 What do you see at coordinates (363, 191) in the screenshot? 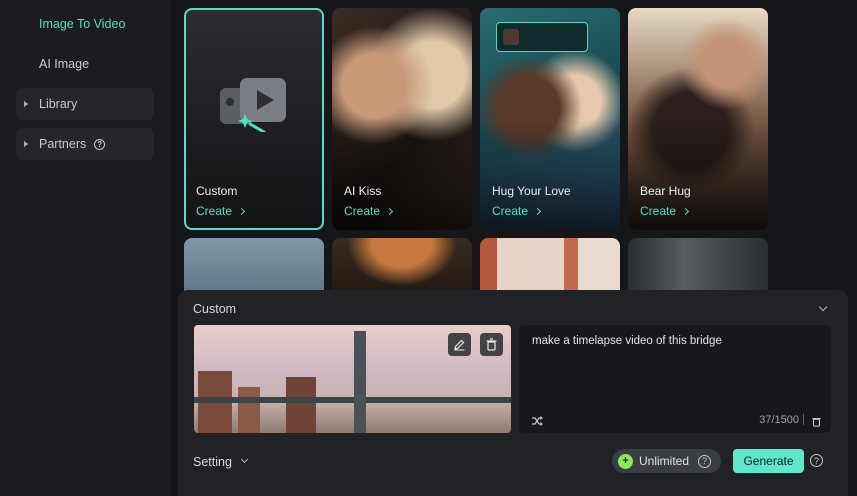
I see `card-title: AI Kiss` at bounding box center [363, 191].